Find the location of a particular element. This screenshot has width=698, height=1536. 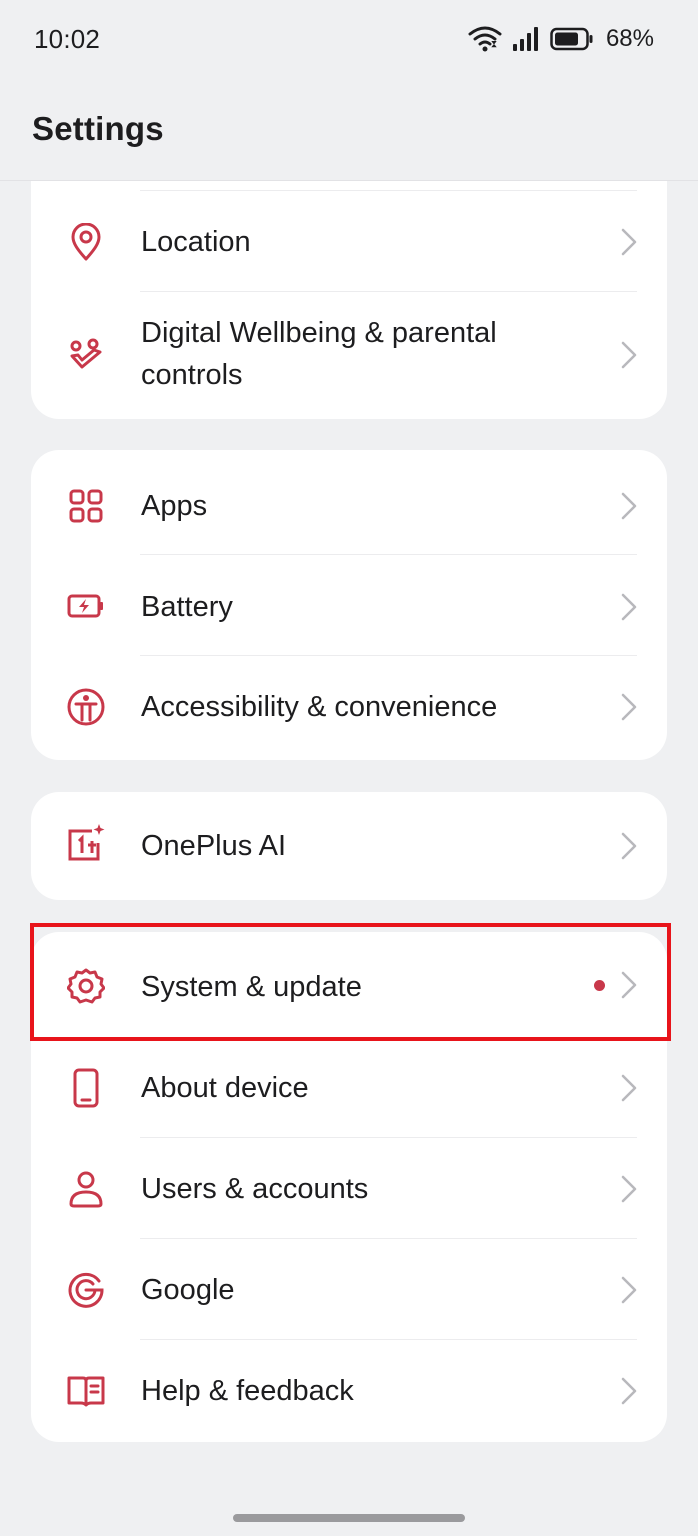

status-bar: 10:02 68% is located at coordinates (349, 40).